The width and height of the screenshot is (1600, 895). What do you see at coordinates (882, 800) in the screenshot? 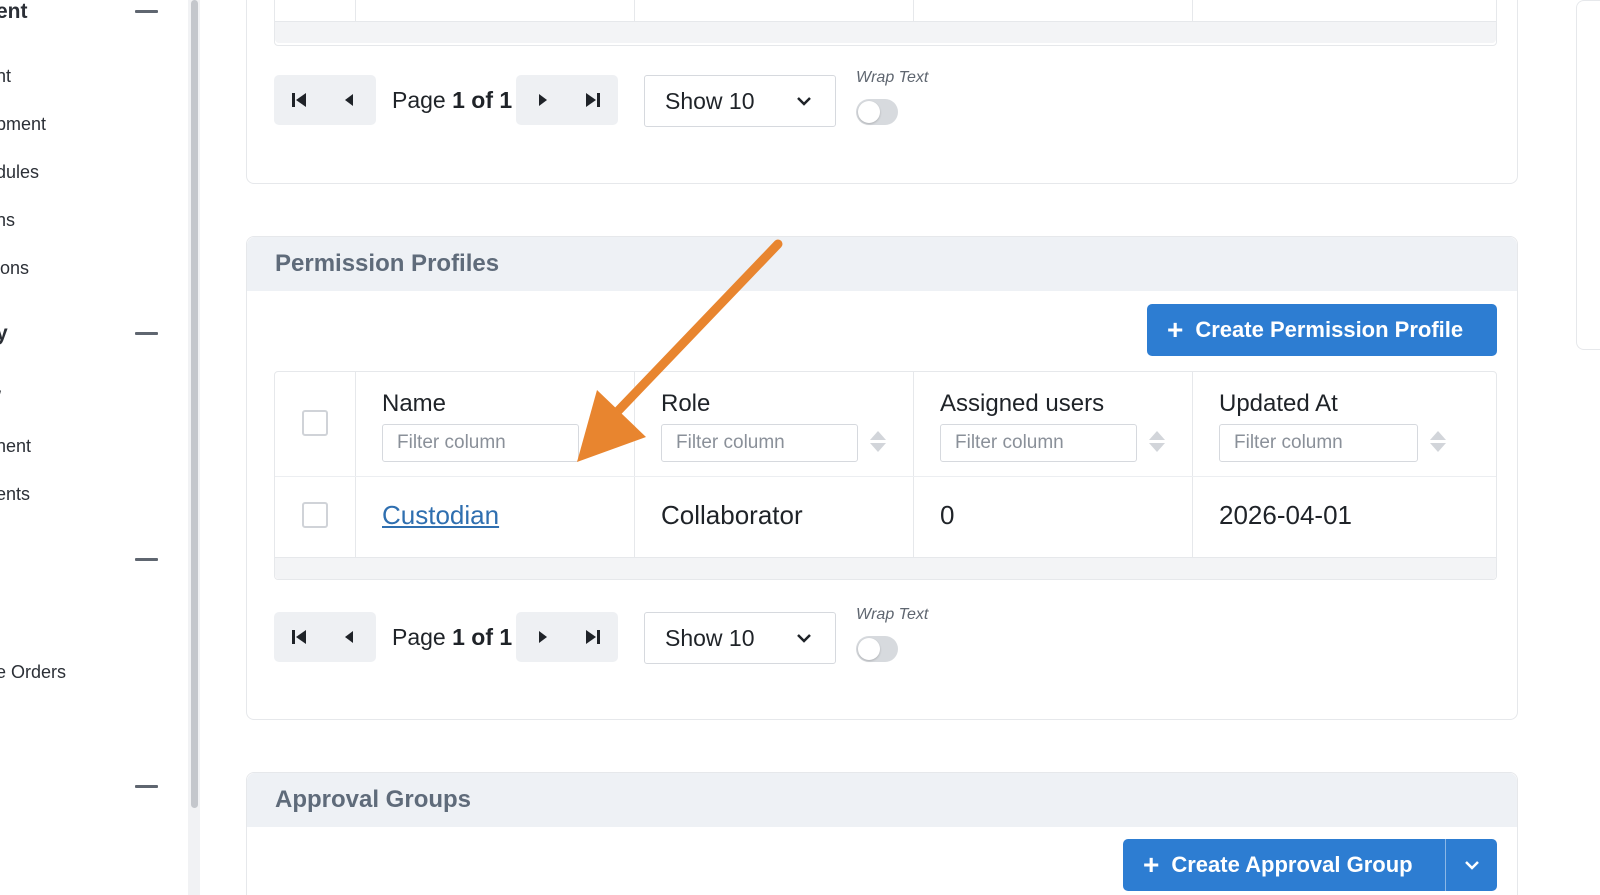
I see `card-header: Approval Groups` at bounding box center [882, 800].